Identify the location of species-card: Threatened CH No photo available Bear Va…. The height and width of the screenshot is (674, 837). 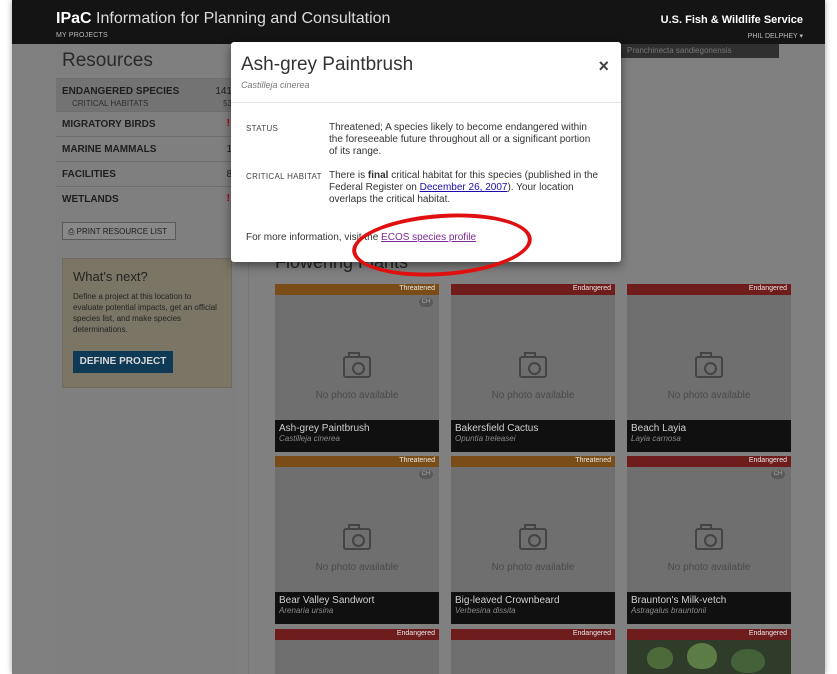
(357, 540).